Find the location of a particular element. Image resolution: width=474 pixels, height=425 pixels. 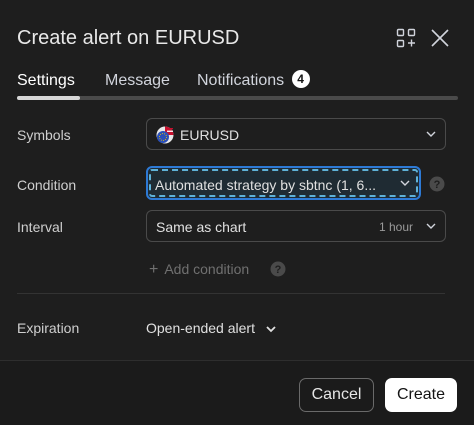

interval-label: Interval is located at coordinates (40, 227).